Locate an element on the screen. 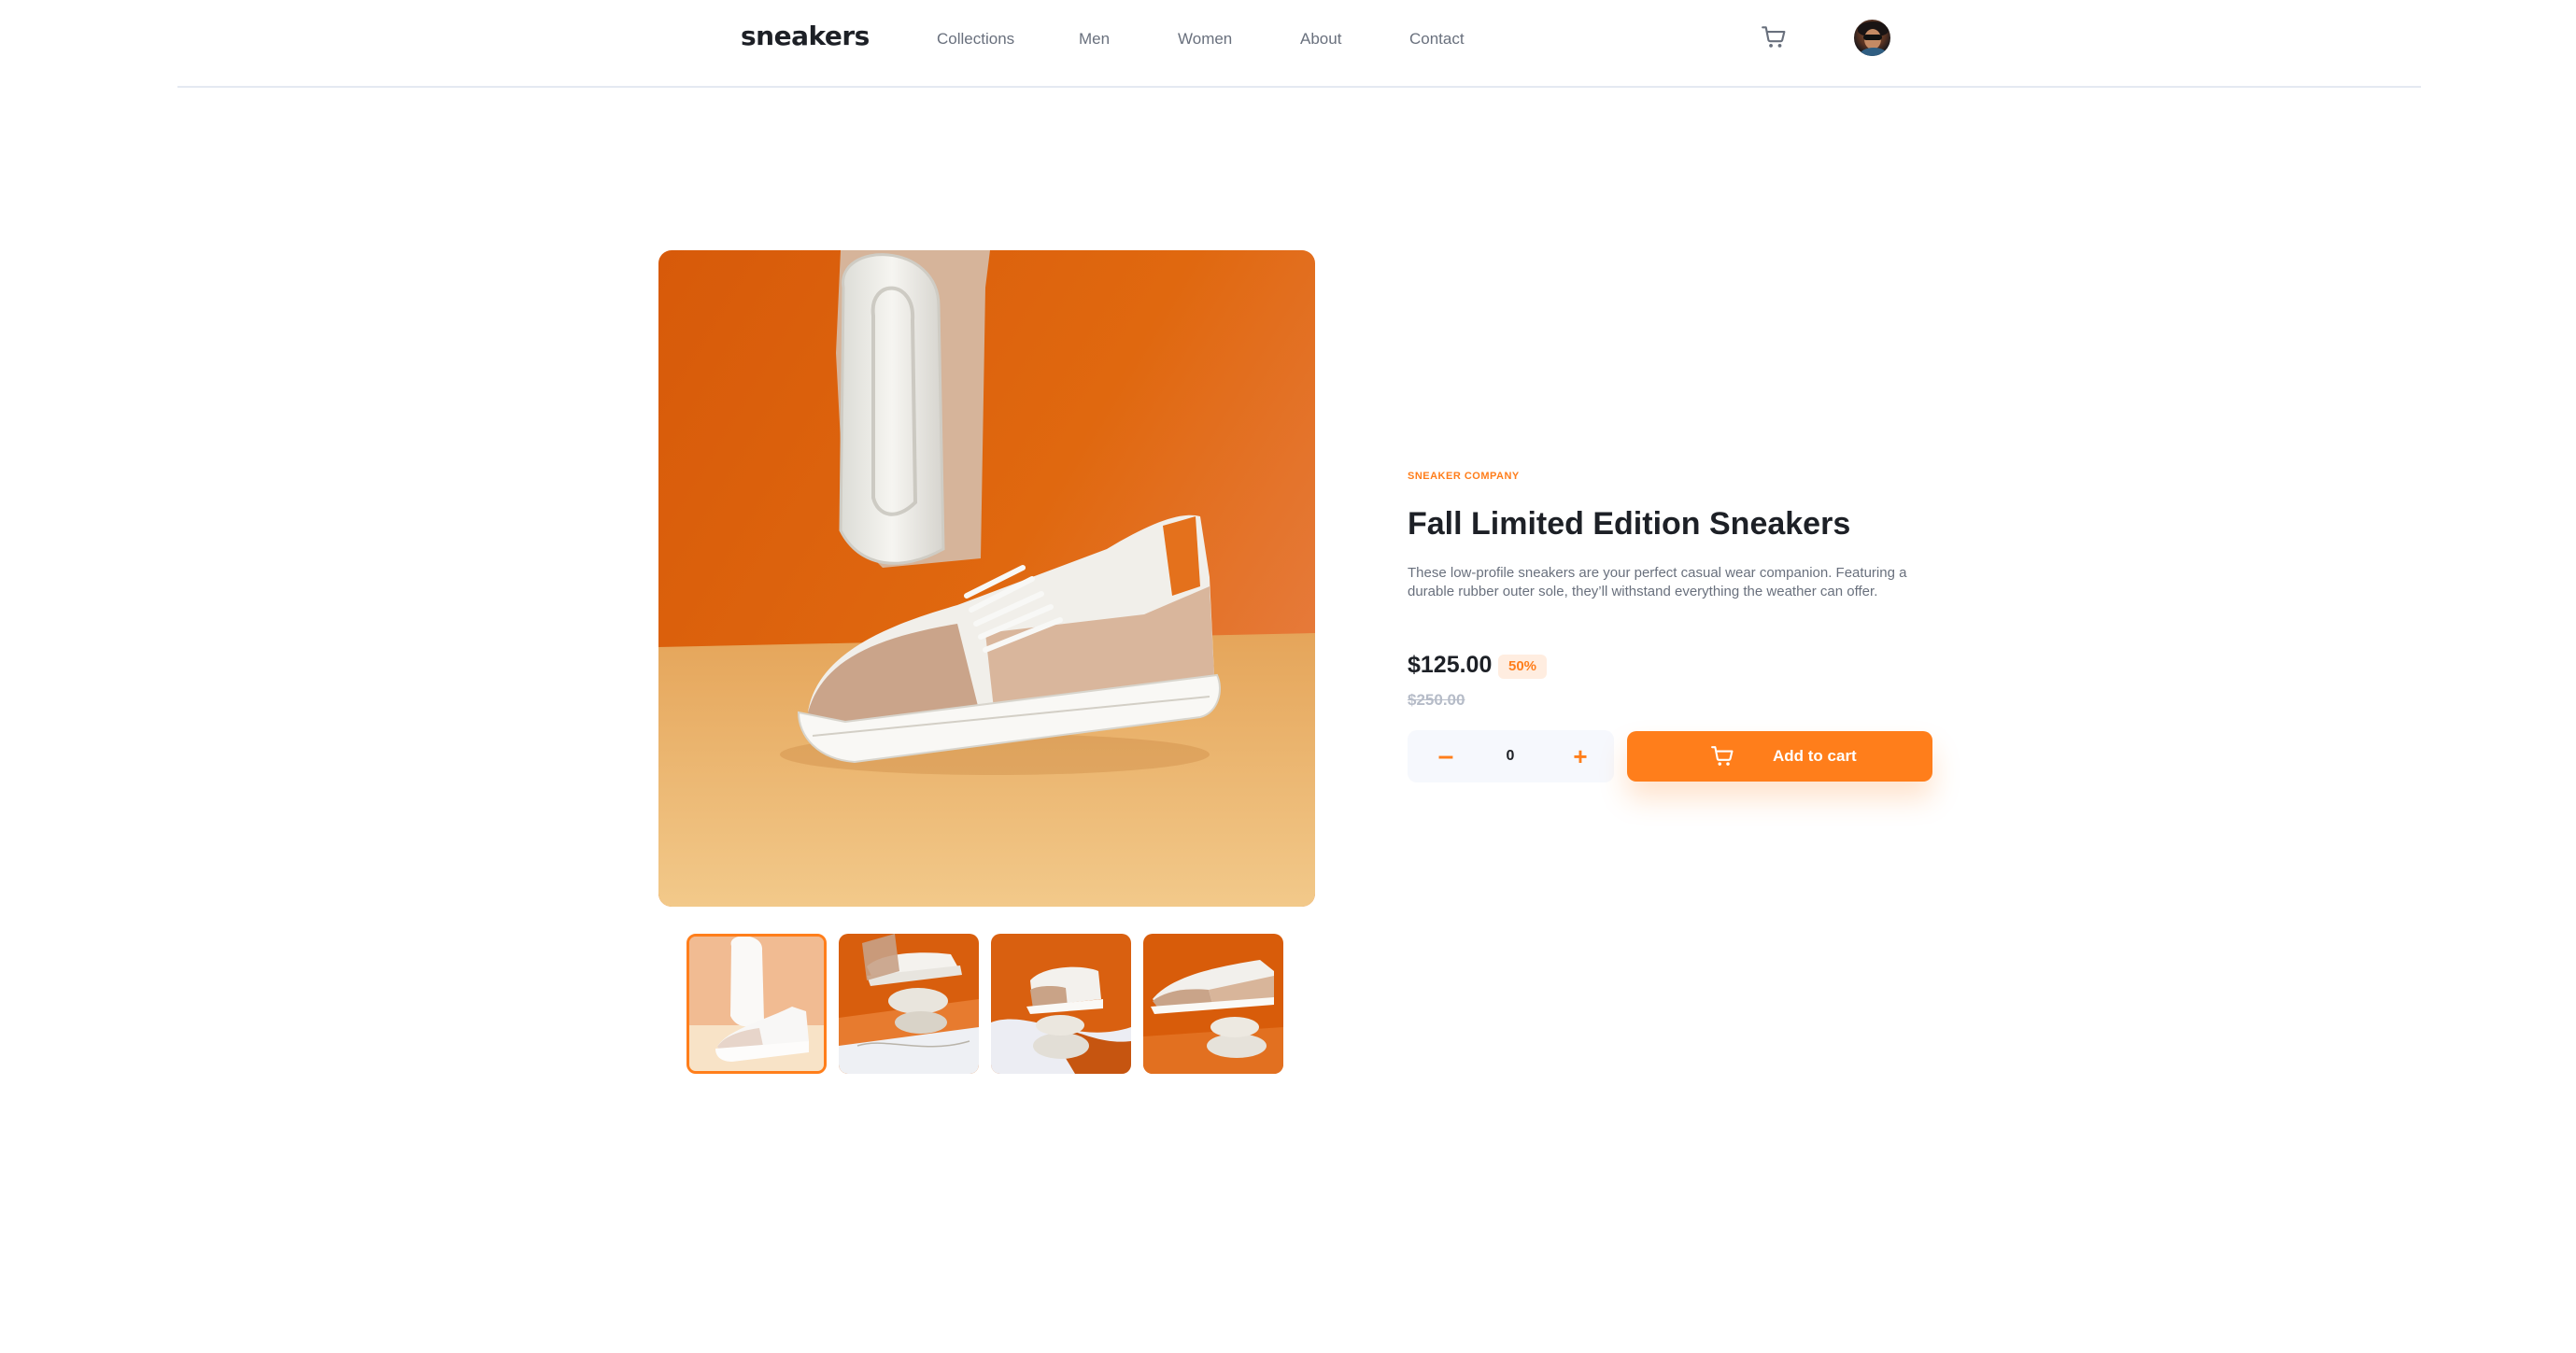 The width and height of the screenshot is (2576, 1353). main-product-image is located at coordinates (986, 579).